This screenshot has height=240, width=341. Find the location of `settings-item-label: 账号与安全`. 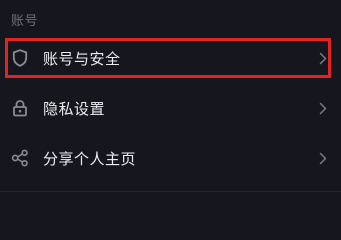

settings-item-label: 账号与安全 is located at coordinates (82, 58).